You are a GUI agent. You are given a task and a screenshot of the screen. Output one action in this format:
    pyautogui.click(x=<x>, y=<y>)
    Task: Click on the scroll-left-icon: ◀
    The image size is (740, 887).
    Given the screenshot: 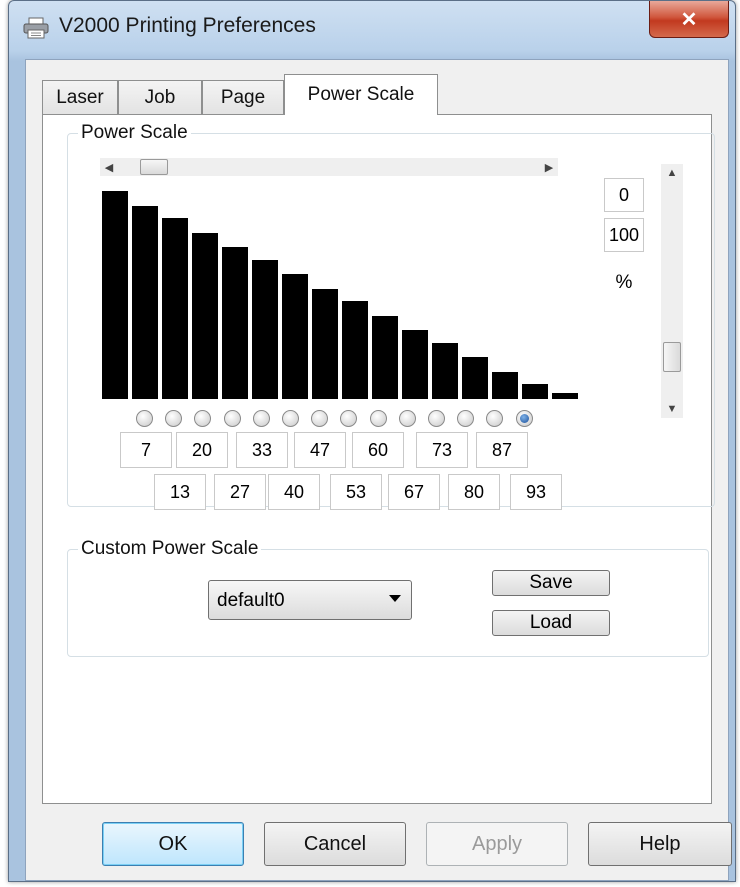 What is the action you would take?
    pyautogui.click(x=109, y=167)
    